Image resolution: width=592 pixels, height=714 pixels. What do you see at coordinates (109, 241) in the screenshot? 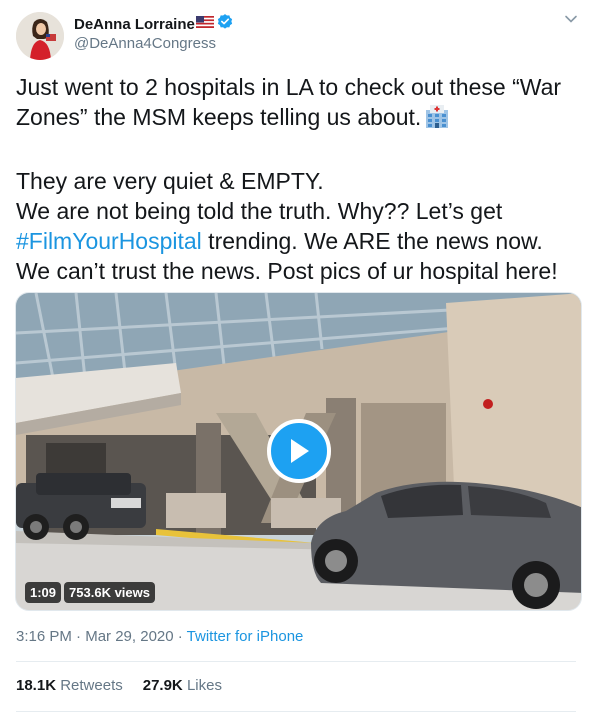
I see `hashtag-link: #FilmYourHospital` at bounding box center [109, 241].